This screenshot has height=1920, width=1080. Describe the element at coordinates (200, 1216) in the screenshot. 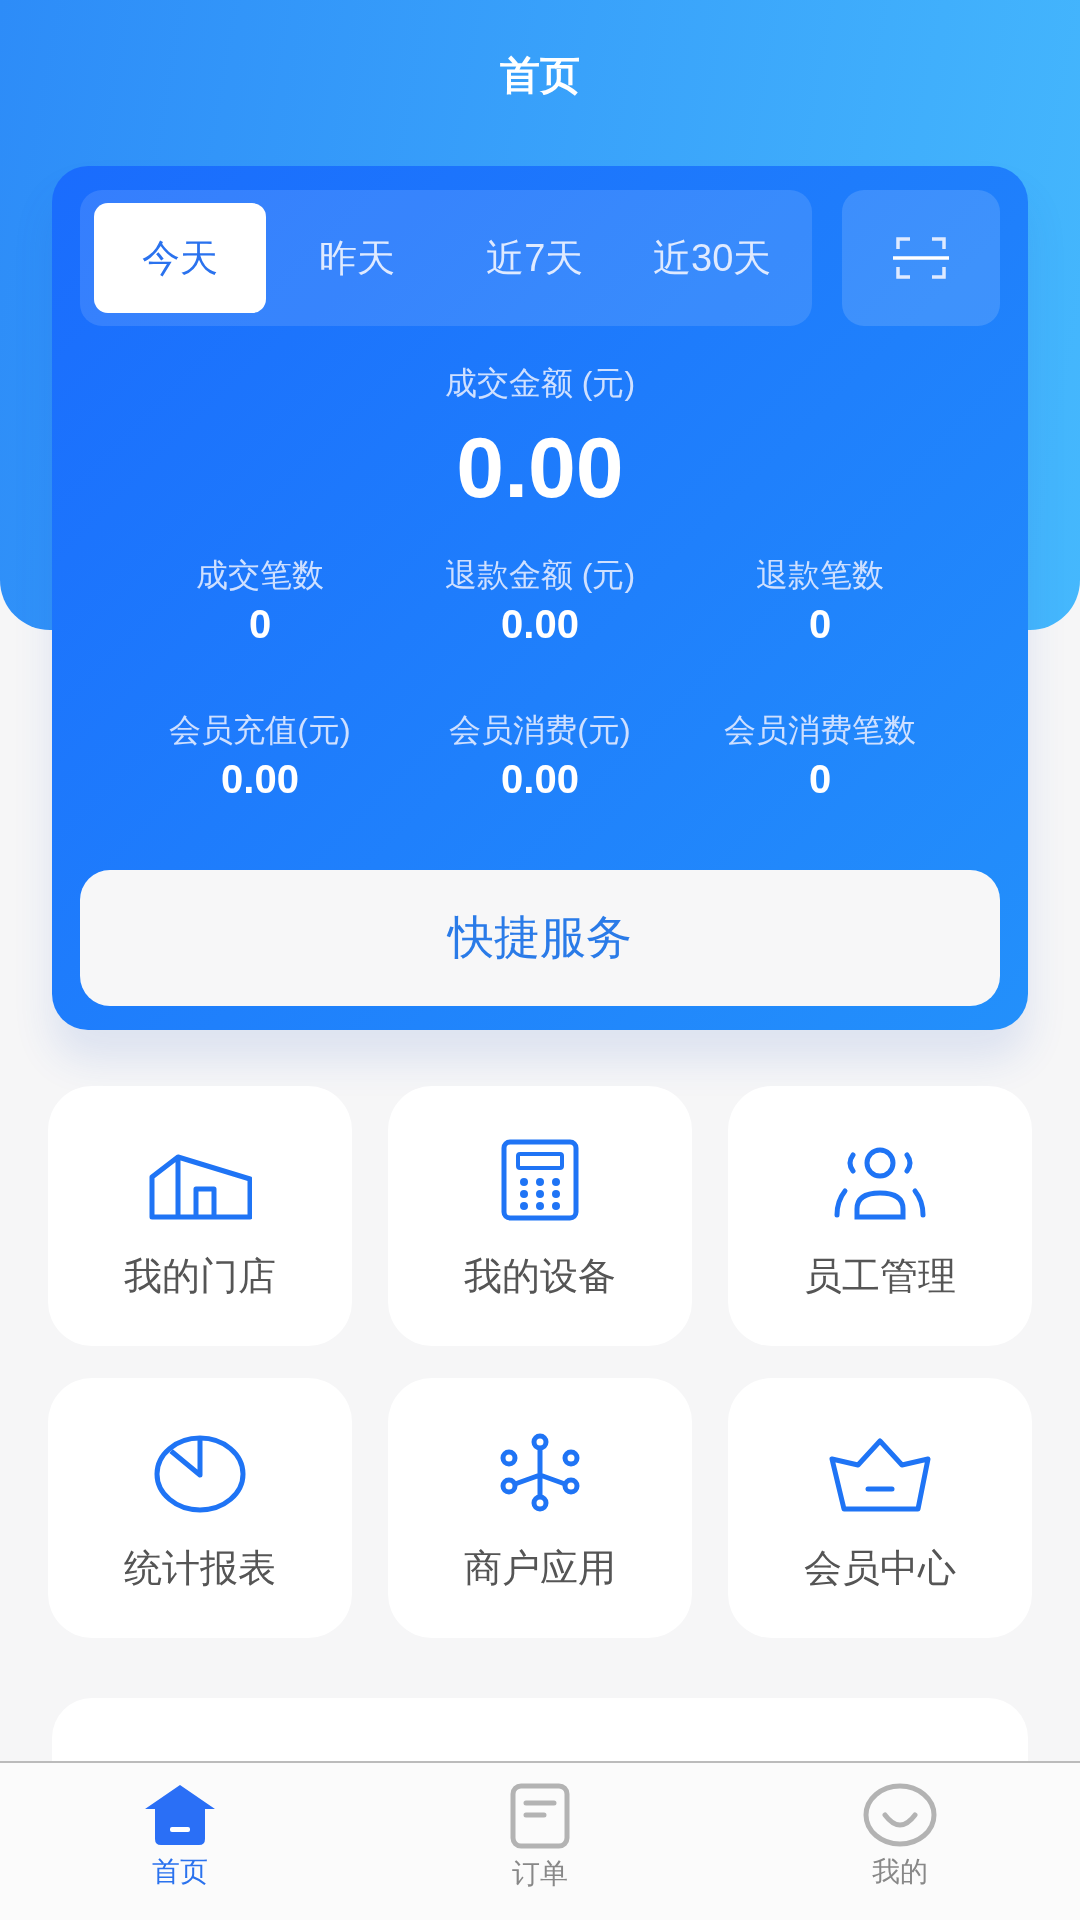

I see `shortcut-tile: 我的门店` at that location.